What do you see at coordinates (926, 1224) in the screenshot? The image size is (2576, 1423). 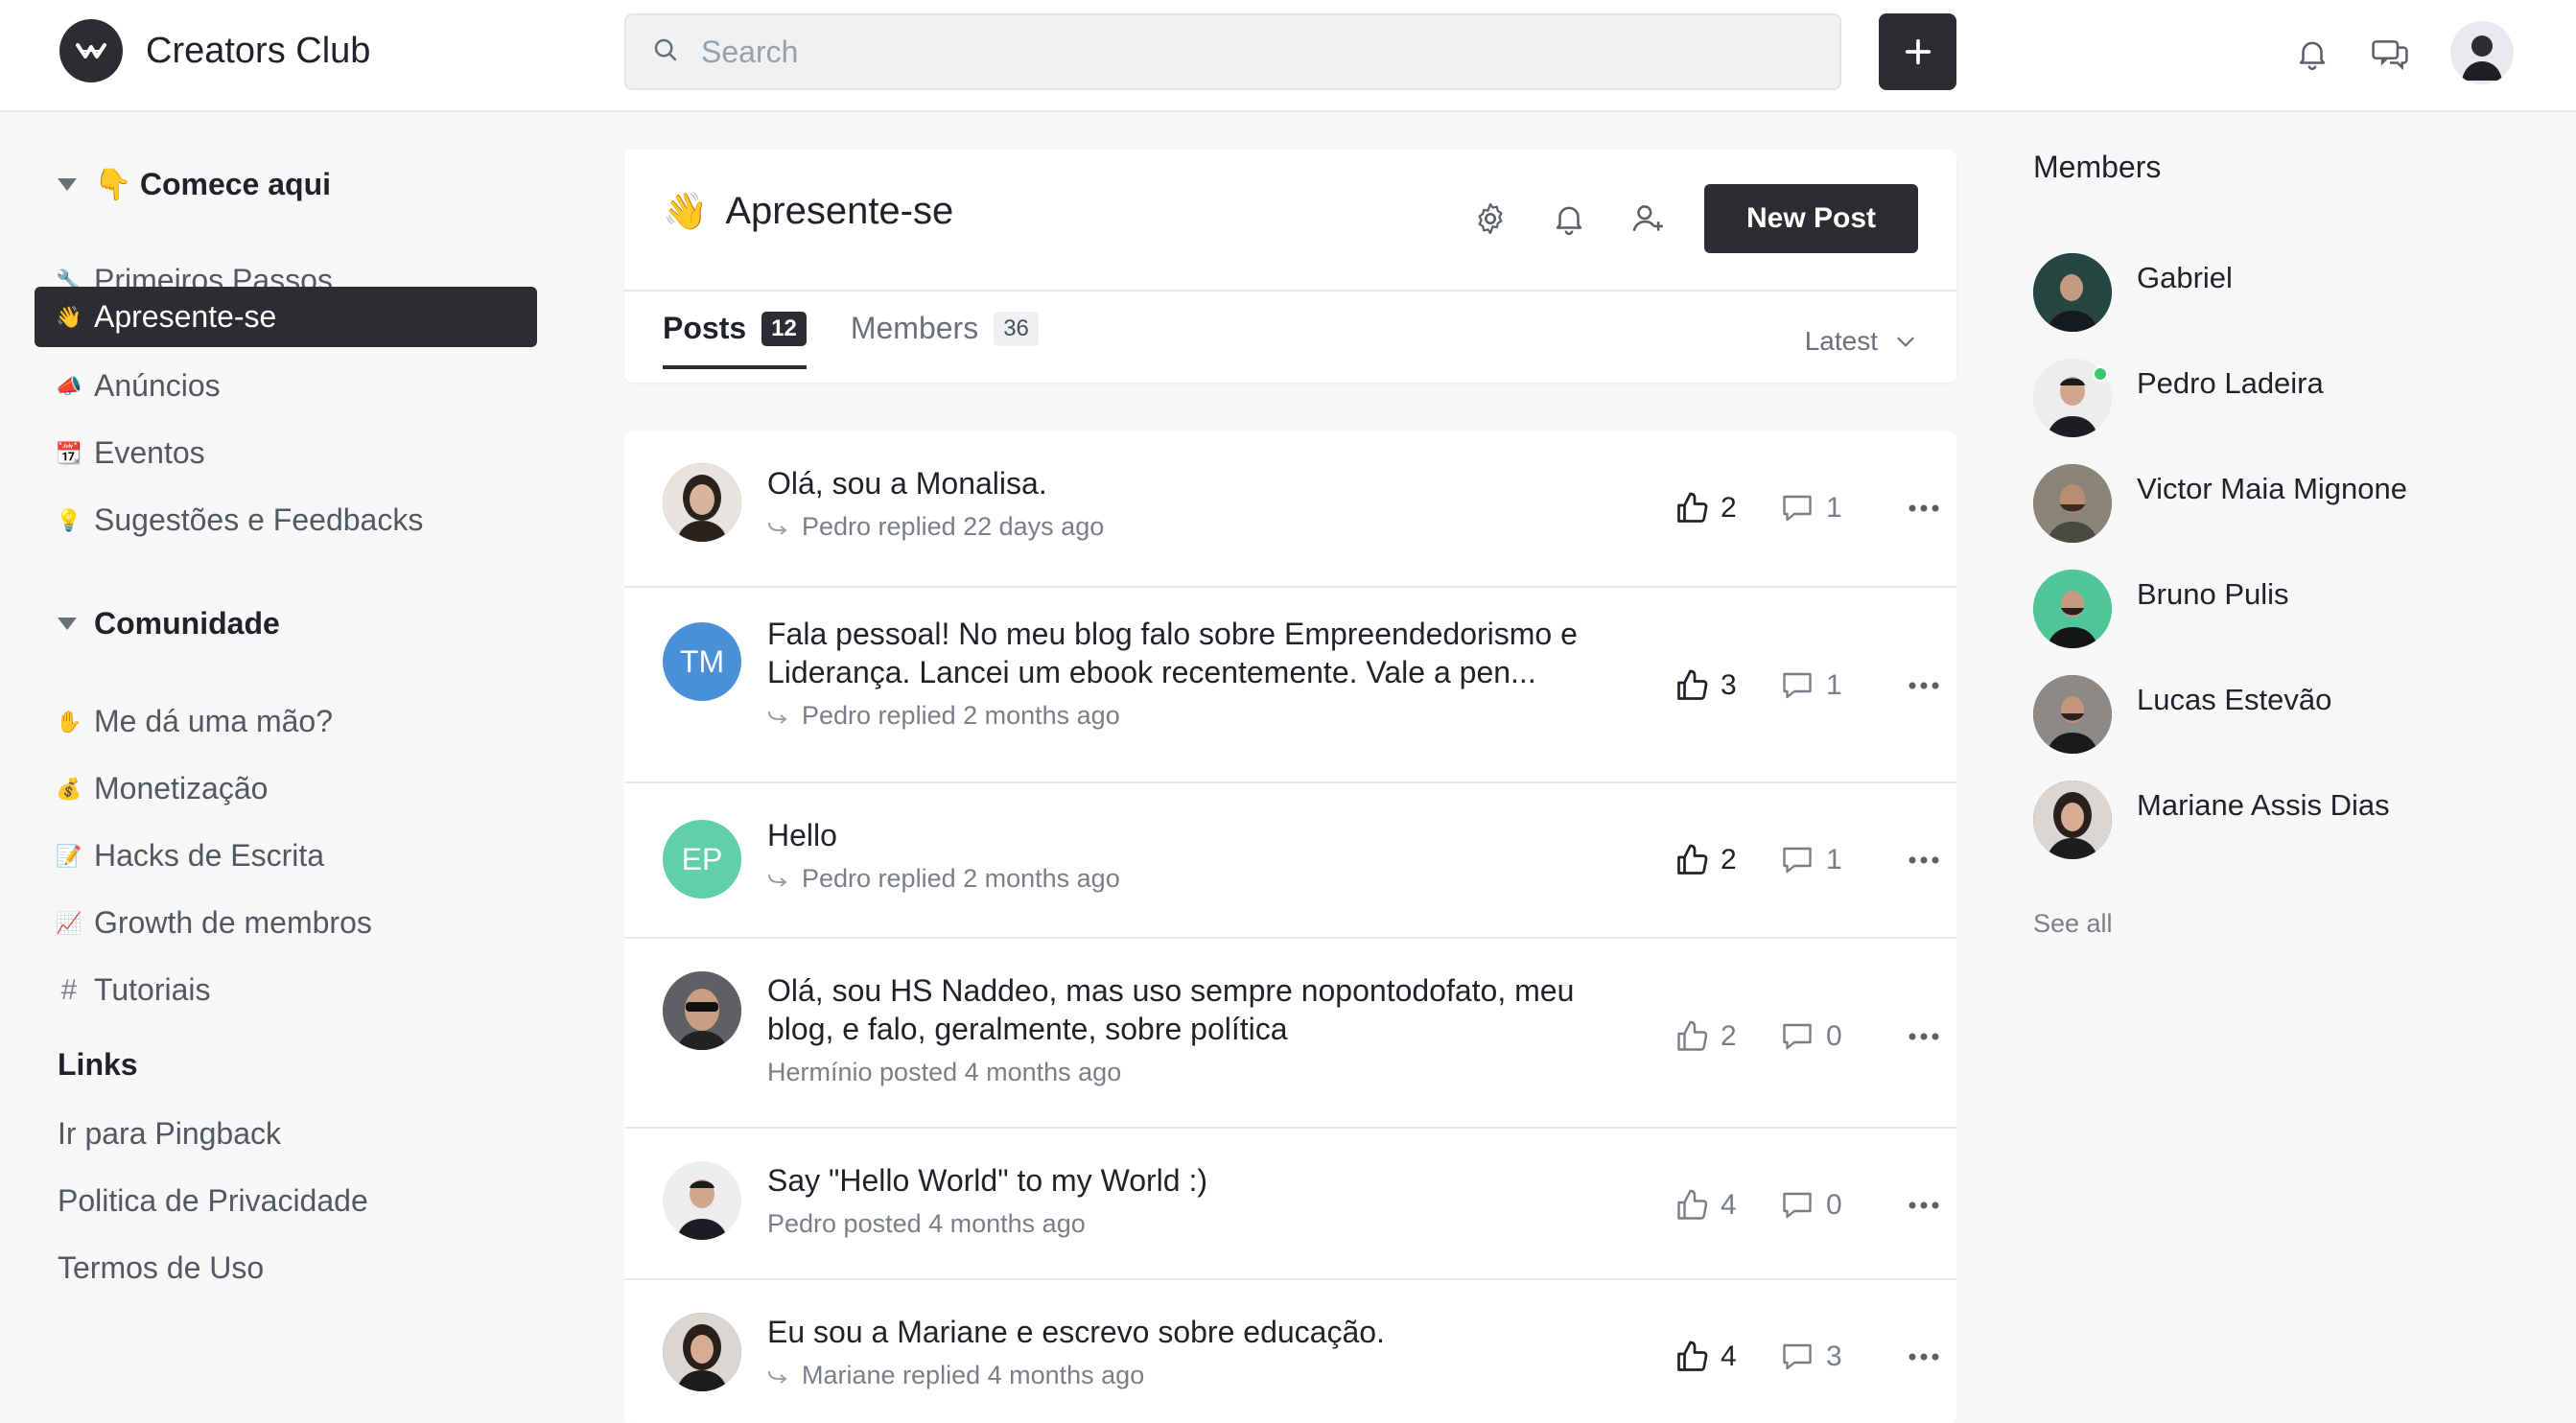 I see `post-meta: Pedro posted 4 months ago` at bounding box center [926, 1224].